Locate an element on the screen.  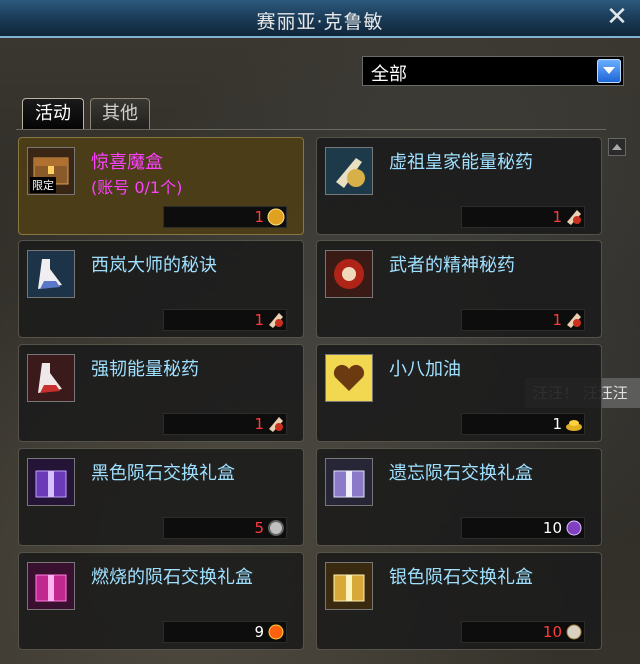
shop-item: 银色陨石交换礼盒 10 is located at coordinates (459, 601).